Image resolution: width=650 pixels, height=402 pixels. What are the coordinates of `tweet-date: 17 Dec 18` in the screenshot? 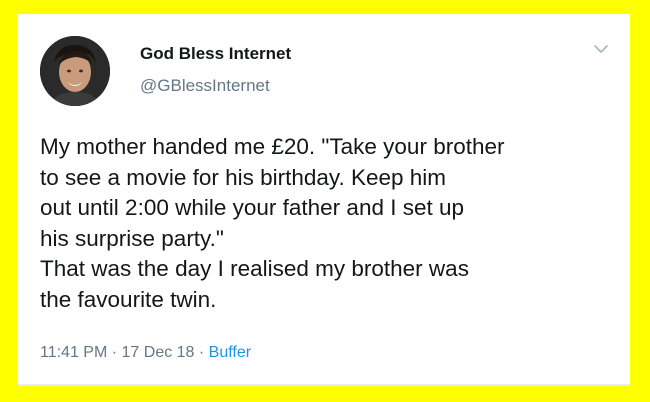 It's located at (158, 352).